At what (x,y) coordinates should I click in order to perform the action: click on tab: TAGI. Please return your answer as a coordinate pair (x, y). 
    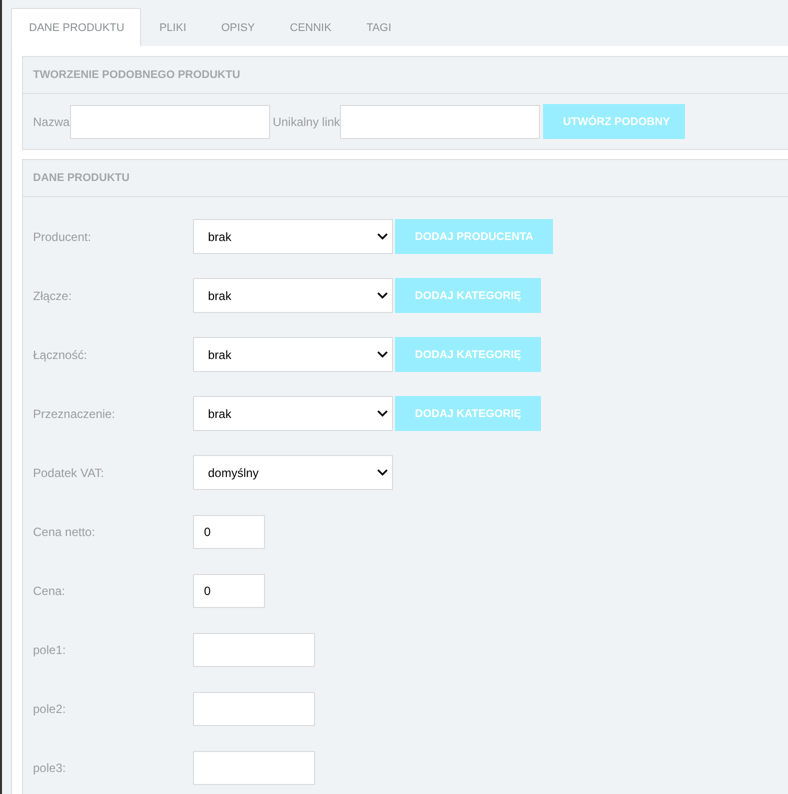
    Looking at the image, I should click on (378, 27).